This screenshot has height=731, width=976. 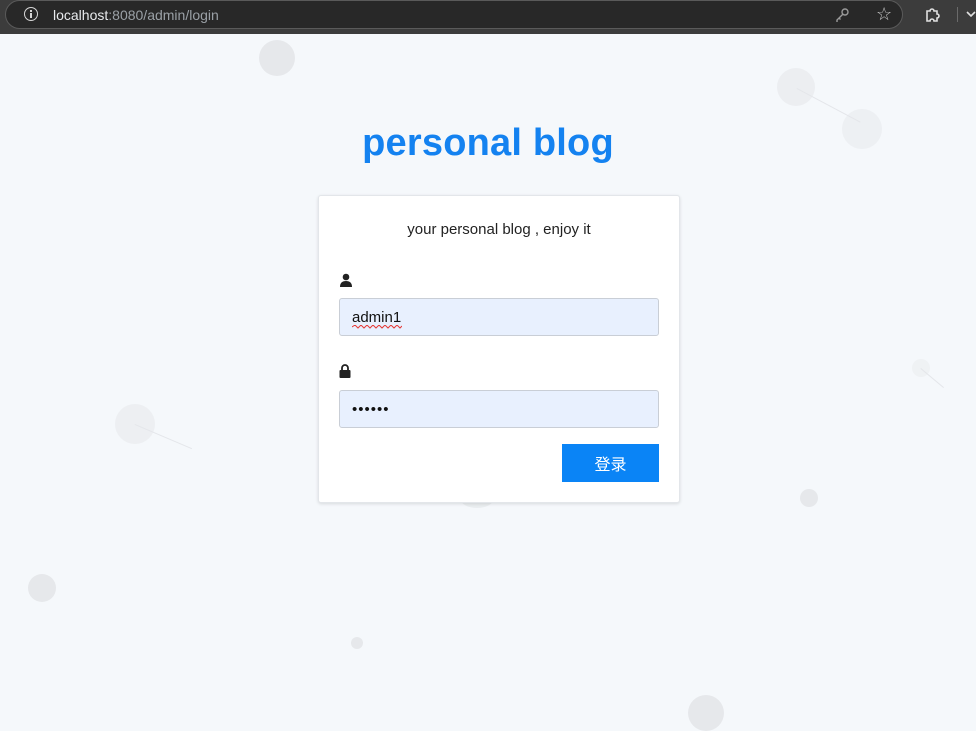 What do you see at coordinates (499, 229) in the screenshot?
I see `login-subtitle: your personal blog , enjoy it` at bounding box center [499, 229].